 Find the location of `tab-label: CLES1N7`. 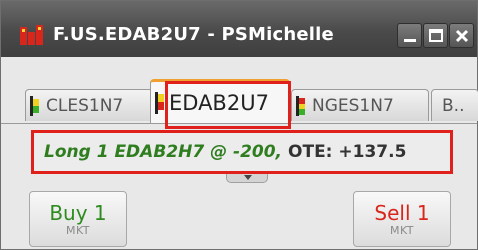

tab-label: CLES1N7 is located at coordinates (85, 105).